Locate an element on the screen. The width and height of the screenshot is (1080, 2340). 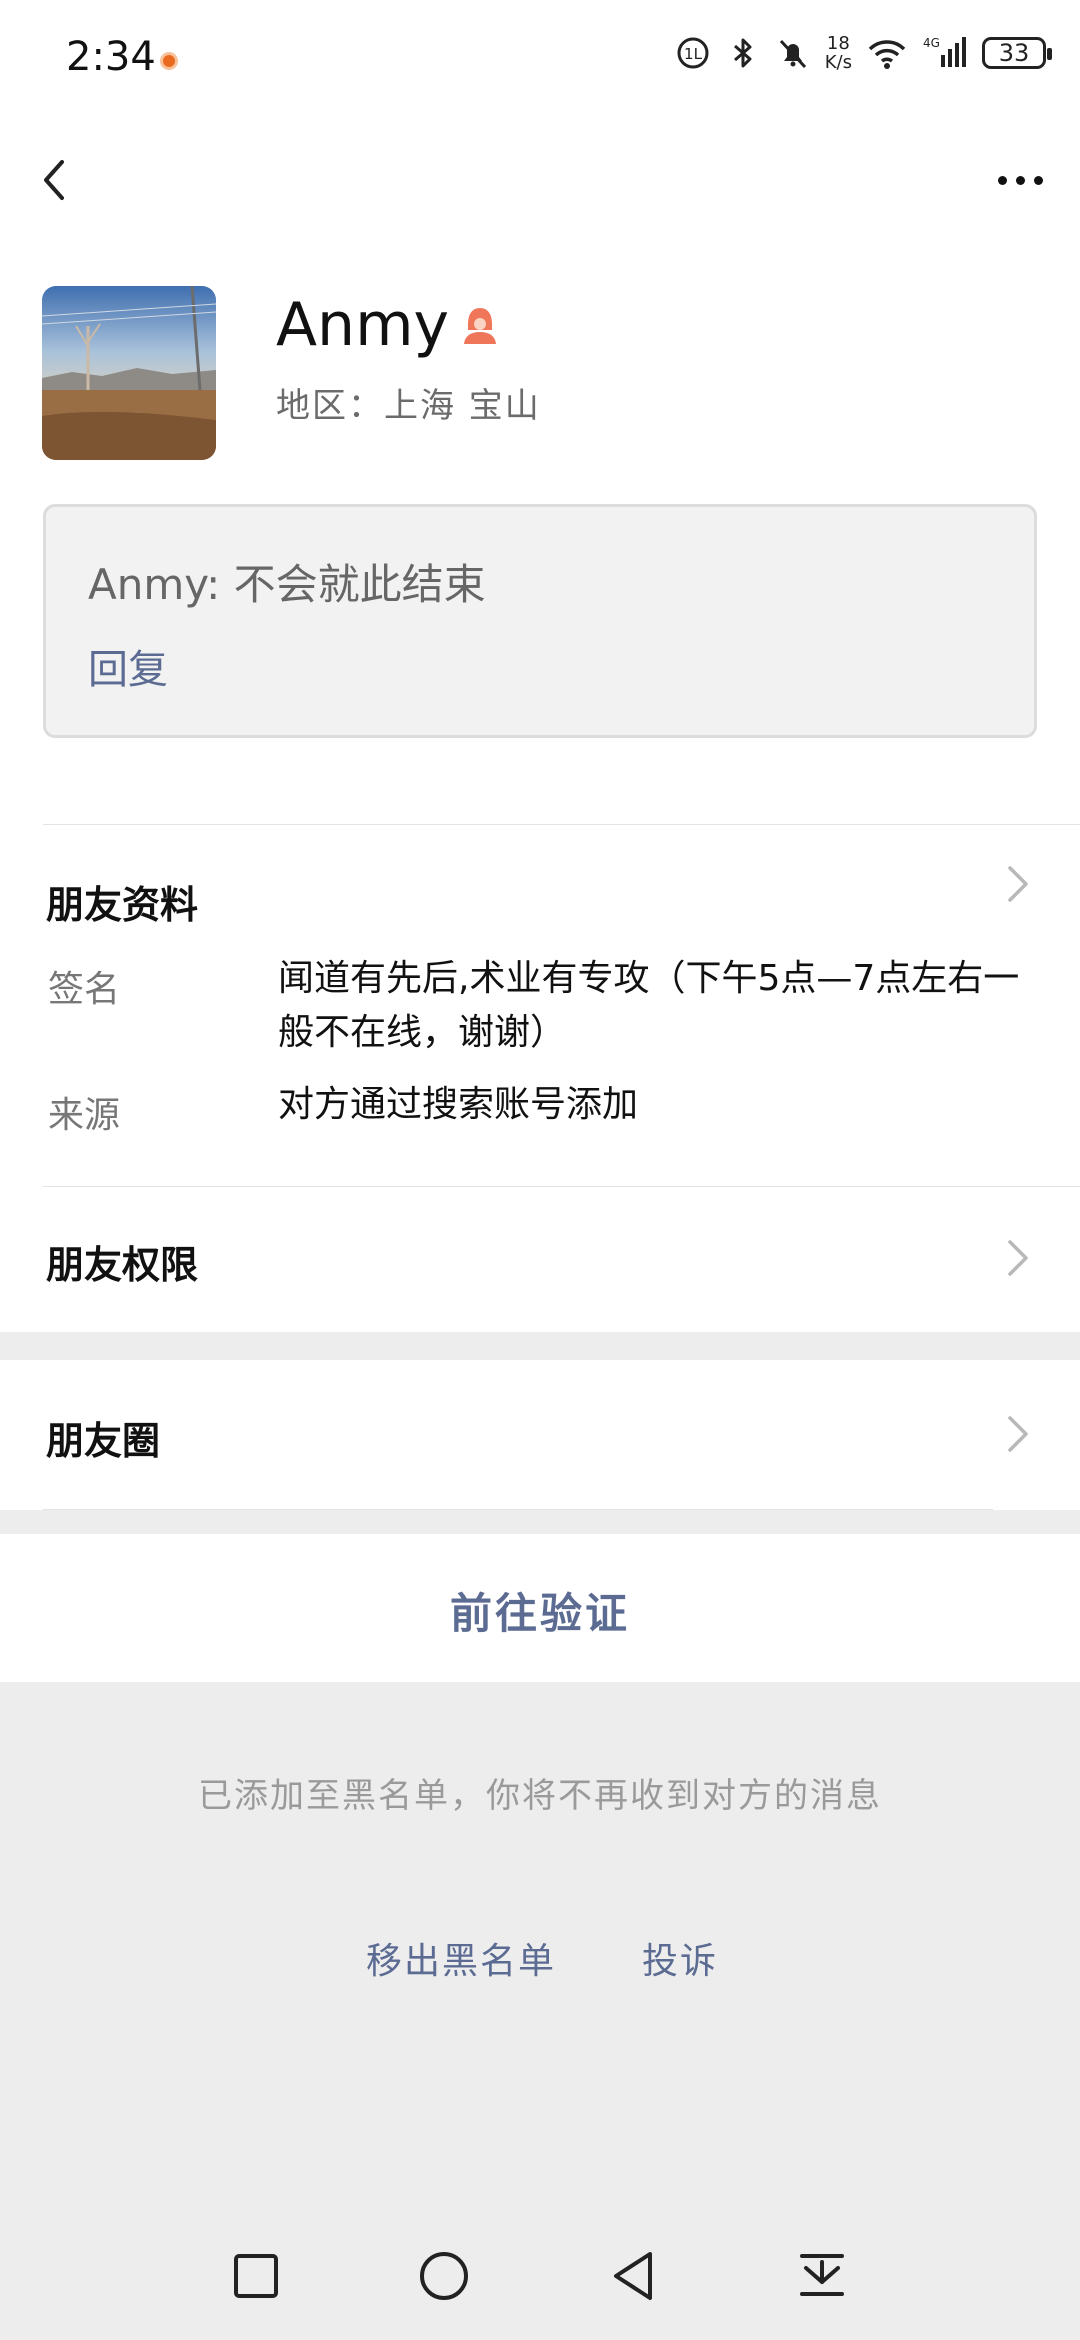
notification-app-icon is located at coordinates (169, 61).